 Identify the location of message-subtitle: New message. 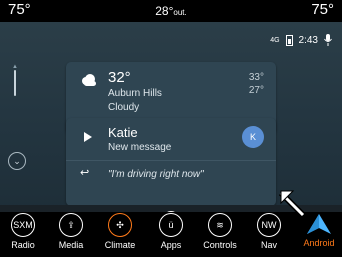
(140, 147).